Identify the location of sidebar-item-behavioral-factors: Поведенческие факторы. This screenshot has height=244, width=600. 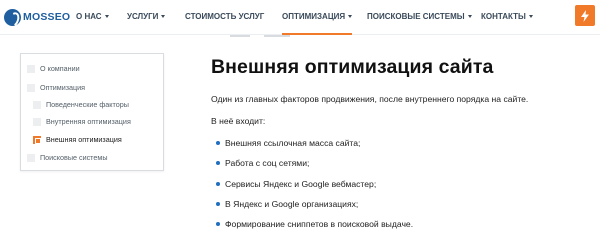
(81, 104).